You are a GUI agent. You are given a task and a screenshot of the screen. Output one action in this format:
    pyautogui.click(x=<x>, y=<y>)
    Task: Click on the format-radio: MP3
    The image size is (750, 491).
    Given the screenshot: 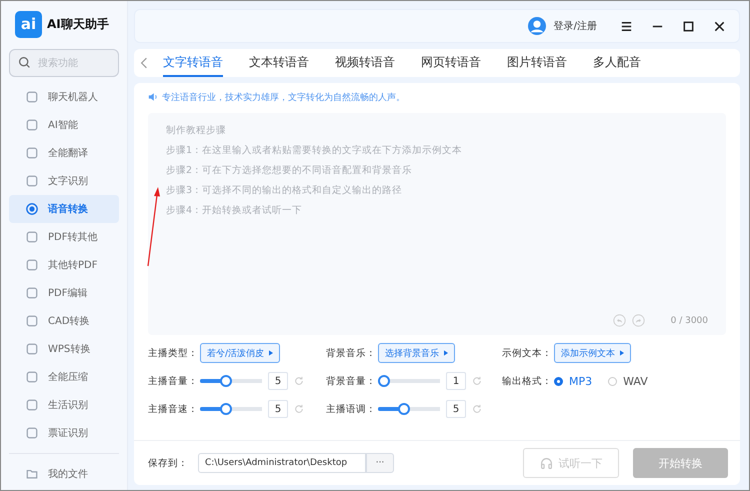 What is the action you would take?
    pyautogui.click(x=573, y=381)
    